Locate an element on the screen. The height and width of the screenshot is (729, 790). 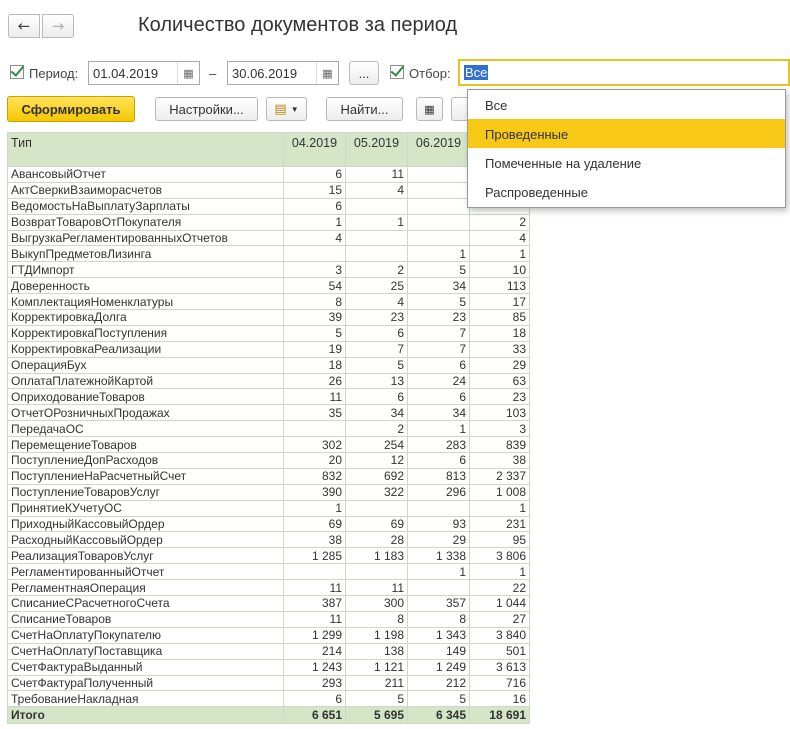
table-row: ГТДИмпорт 3 2 5 10 is located at coordinates (268, 270).